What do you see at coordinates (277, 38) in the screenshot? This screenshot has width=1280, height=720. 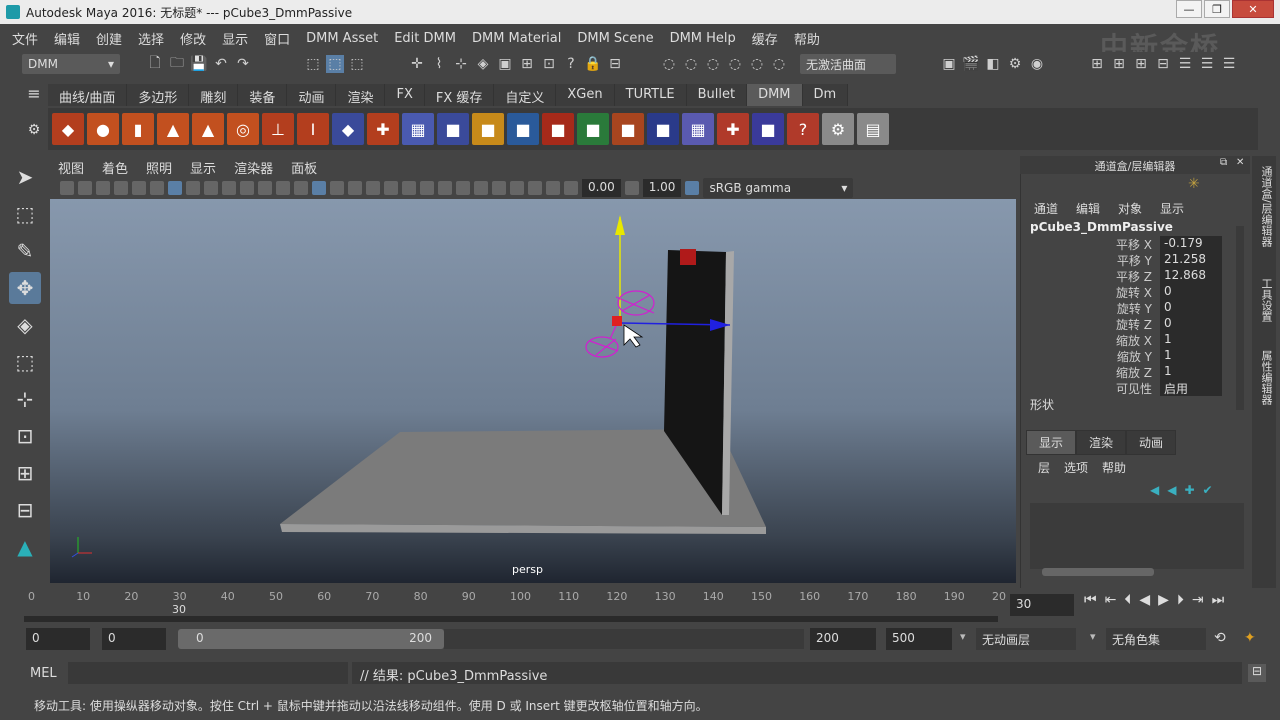 I see `menu-window: 窗口` at bounding box center [277, 38].